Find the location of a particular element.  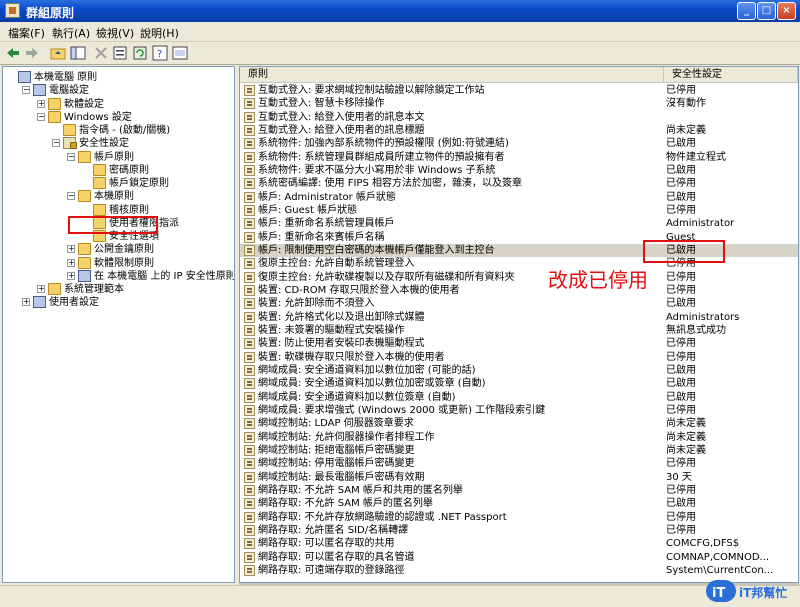

menu-action: 執行(A) is located at coordinates (71, 33).